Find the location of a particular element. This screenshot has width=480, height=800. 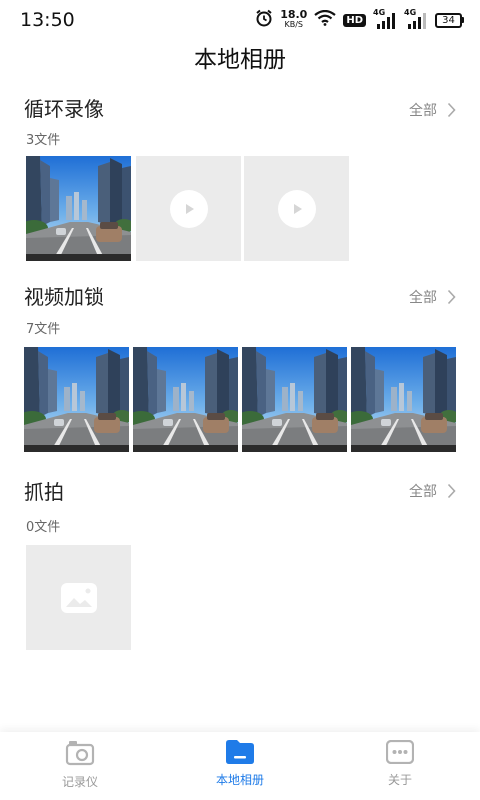

see-all-loop-recording: 全部 is located at coordinates (432, 110).